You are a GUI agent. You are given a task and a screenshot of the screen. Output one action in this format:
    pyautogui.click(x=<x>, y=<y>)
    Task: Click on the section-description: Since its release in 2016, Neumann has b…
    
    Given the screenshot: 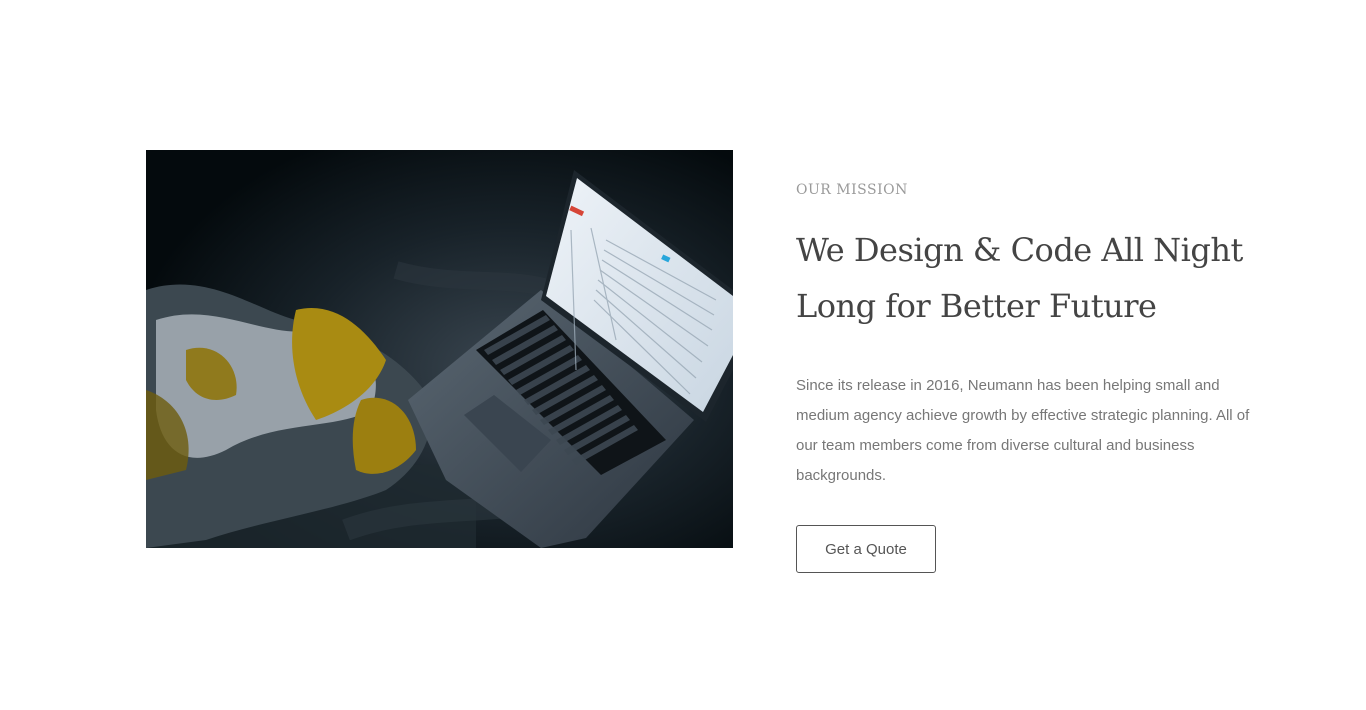 What is the action you would take?
    pyautogui.click(x=1023, y=430)
    